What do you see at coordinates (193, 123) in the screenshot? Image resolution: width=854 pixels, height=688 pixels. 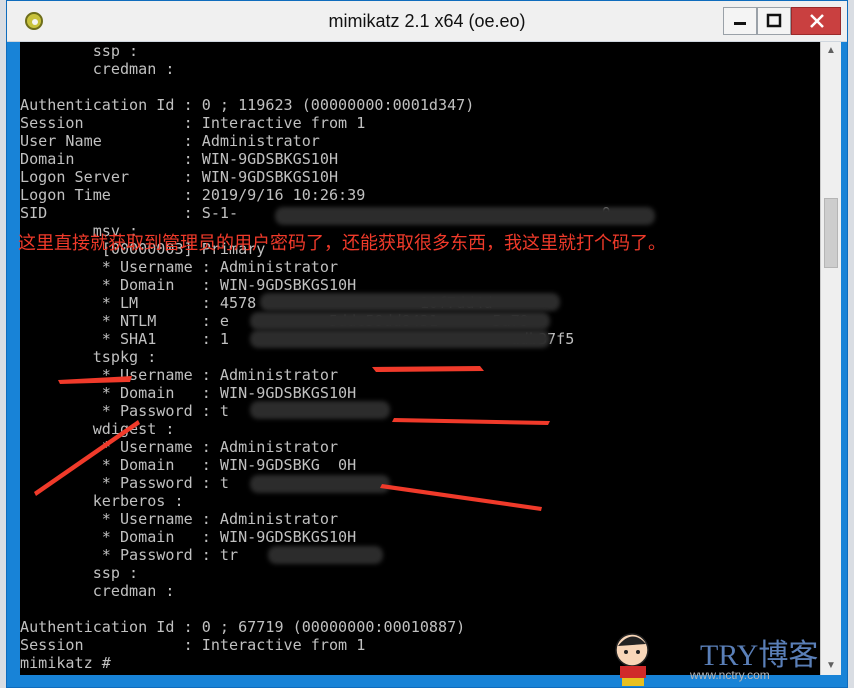 I see `console-line: Session : Interactive from 1` at bounding box center [193, 123].